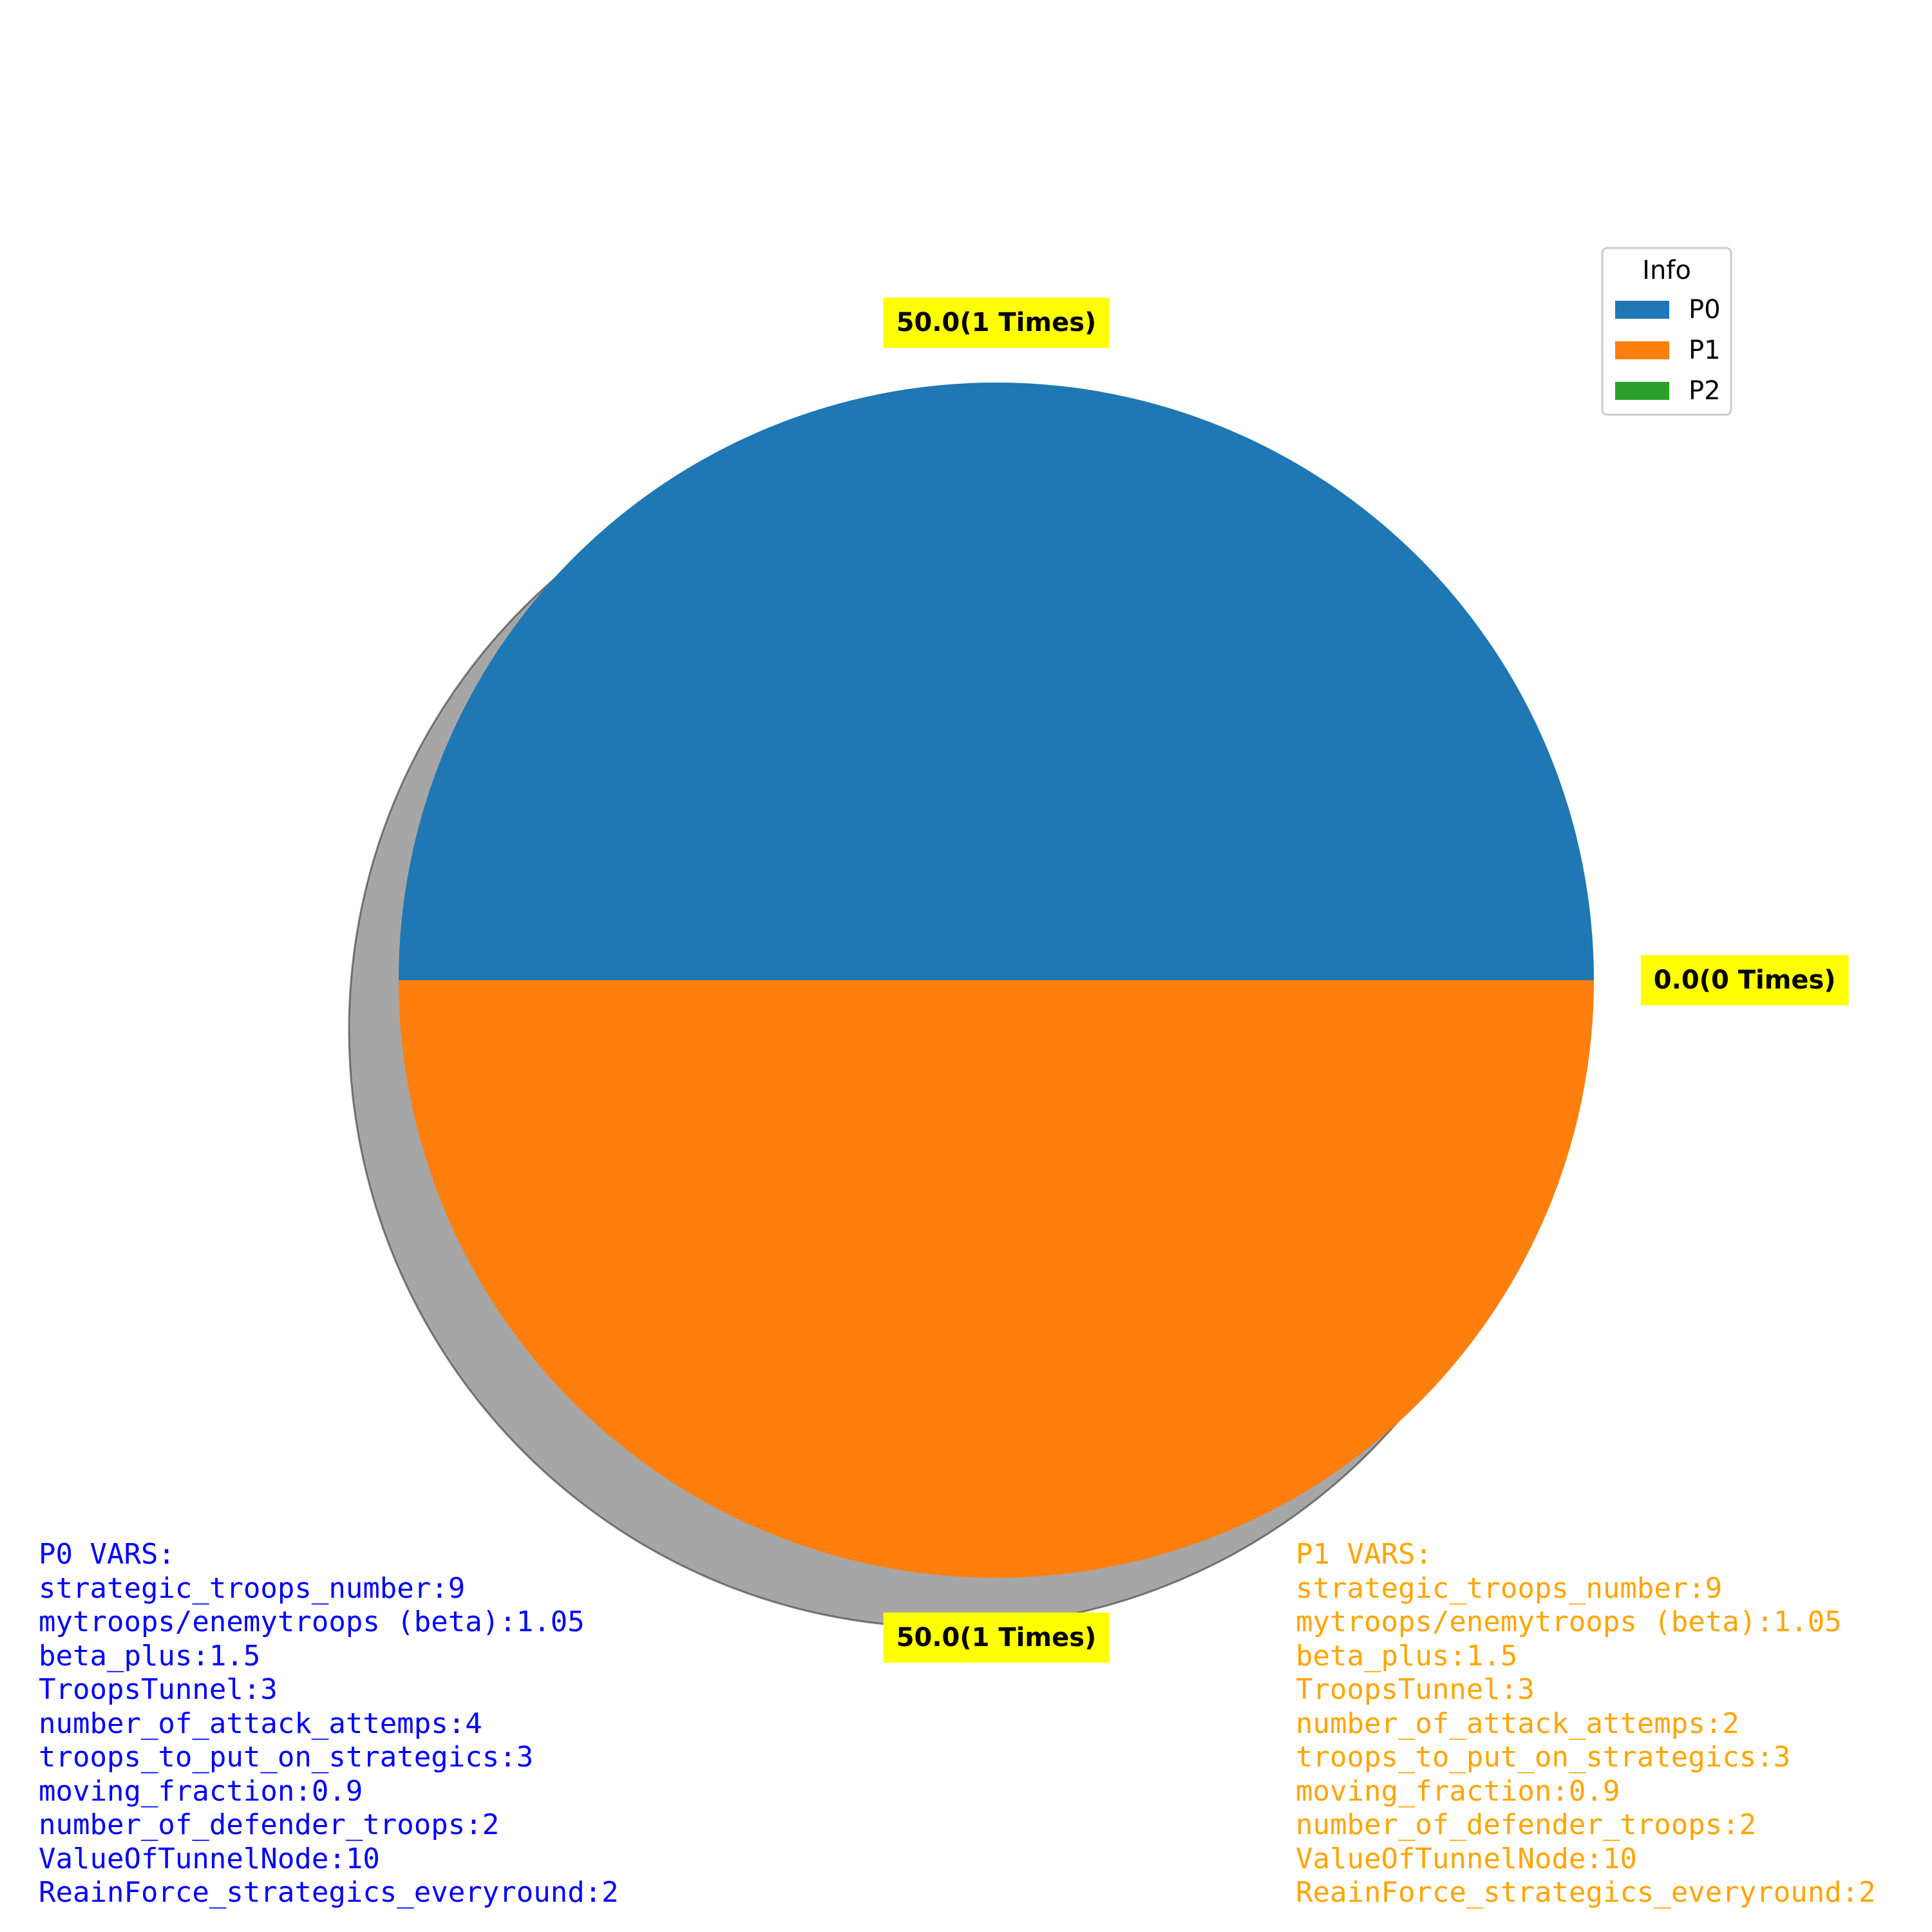  What do you see at coordinates (1364, 1554) in the screenshot?
I see `p1-line: P1 VARS:` at bounding box center [1364, 1554].